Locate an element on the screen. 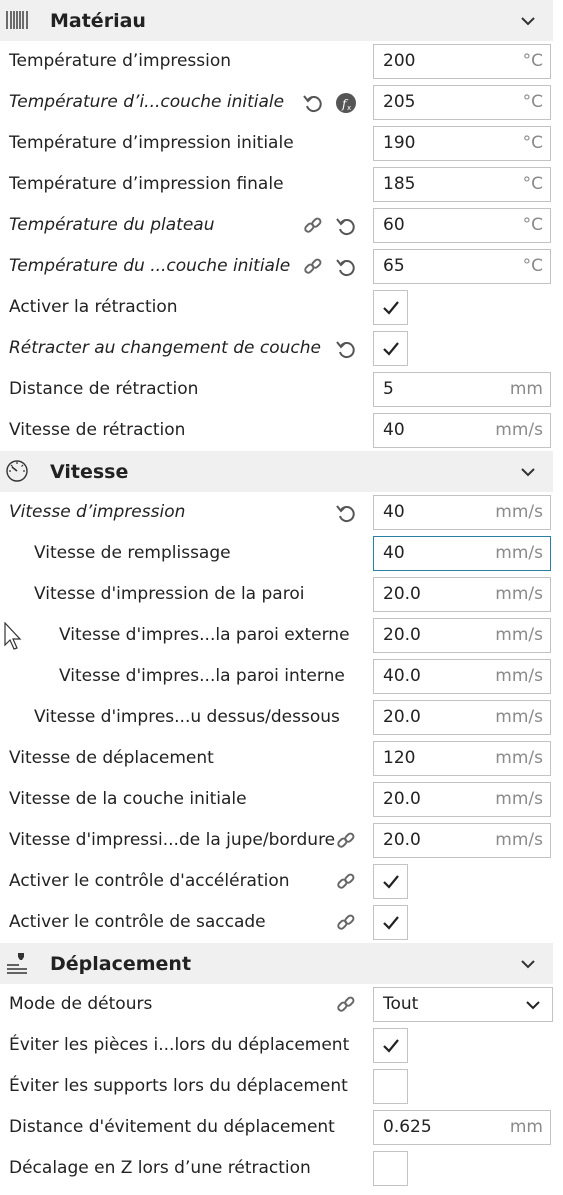 This screenshot has height=1195, width=563. temp-couche-initiale-input: 205 °C is located at coordinates (462, 102).